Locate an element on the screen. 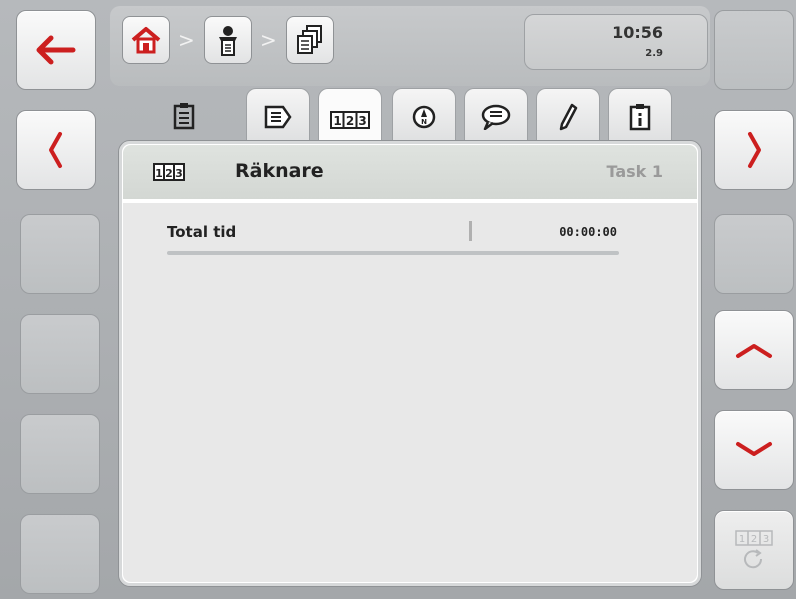 This screenshot has height=599, width=796. scroll-down-button is located at coordinates (754, 450).